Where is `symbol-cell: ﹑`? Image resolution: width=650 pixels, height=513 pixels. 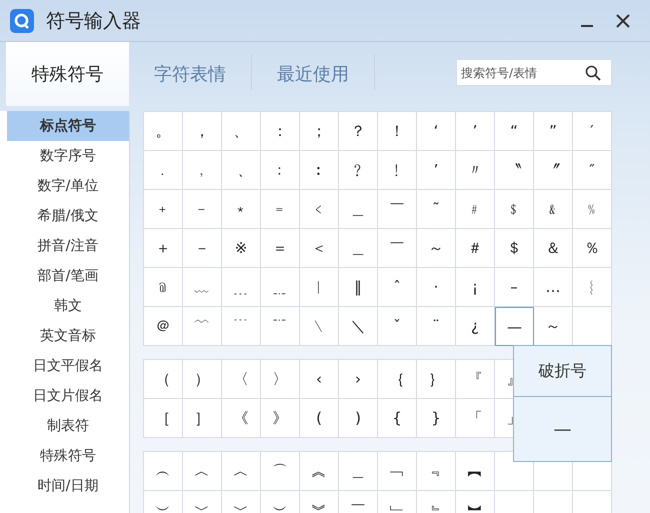 symbol-cell: ﹑ is located at coordinates (241, 170).